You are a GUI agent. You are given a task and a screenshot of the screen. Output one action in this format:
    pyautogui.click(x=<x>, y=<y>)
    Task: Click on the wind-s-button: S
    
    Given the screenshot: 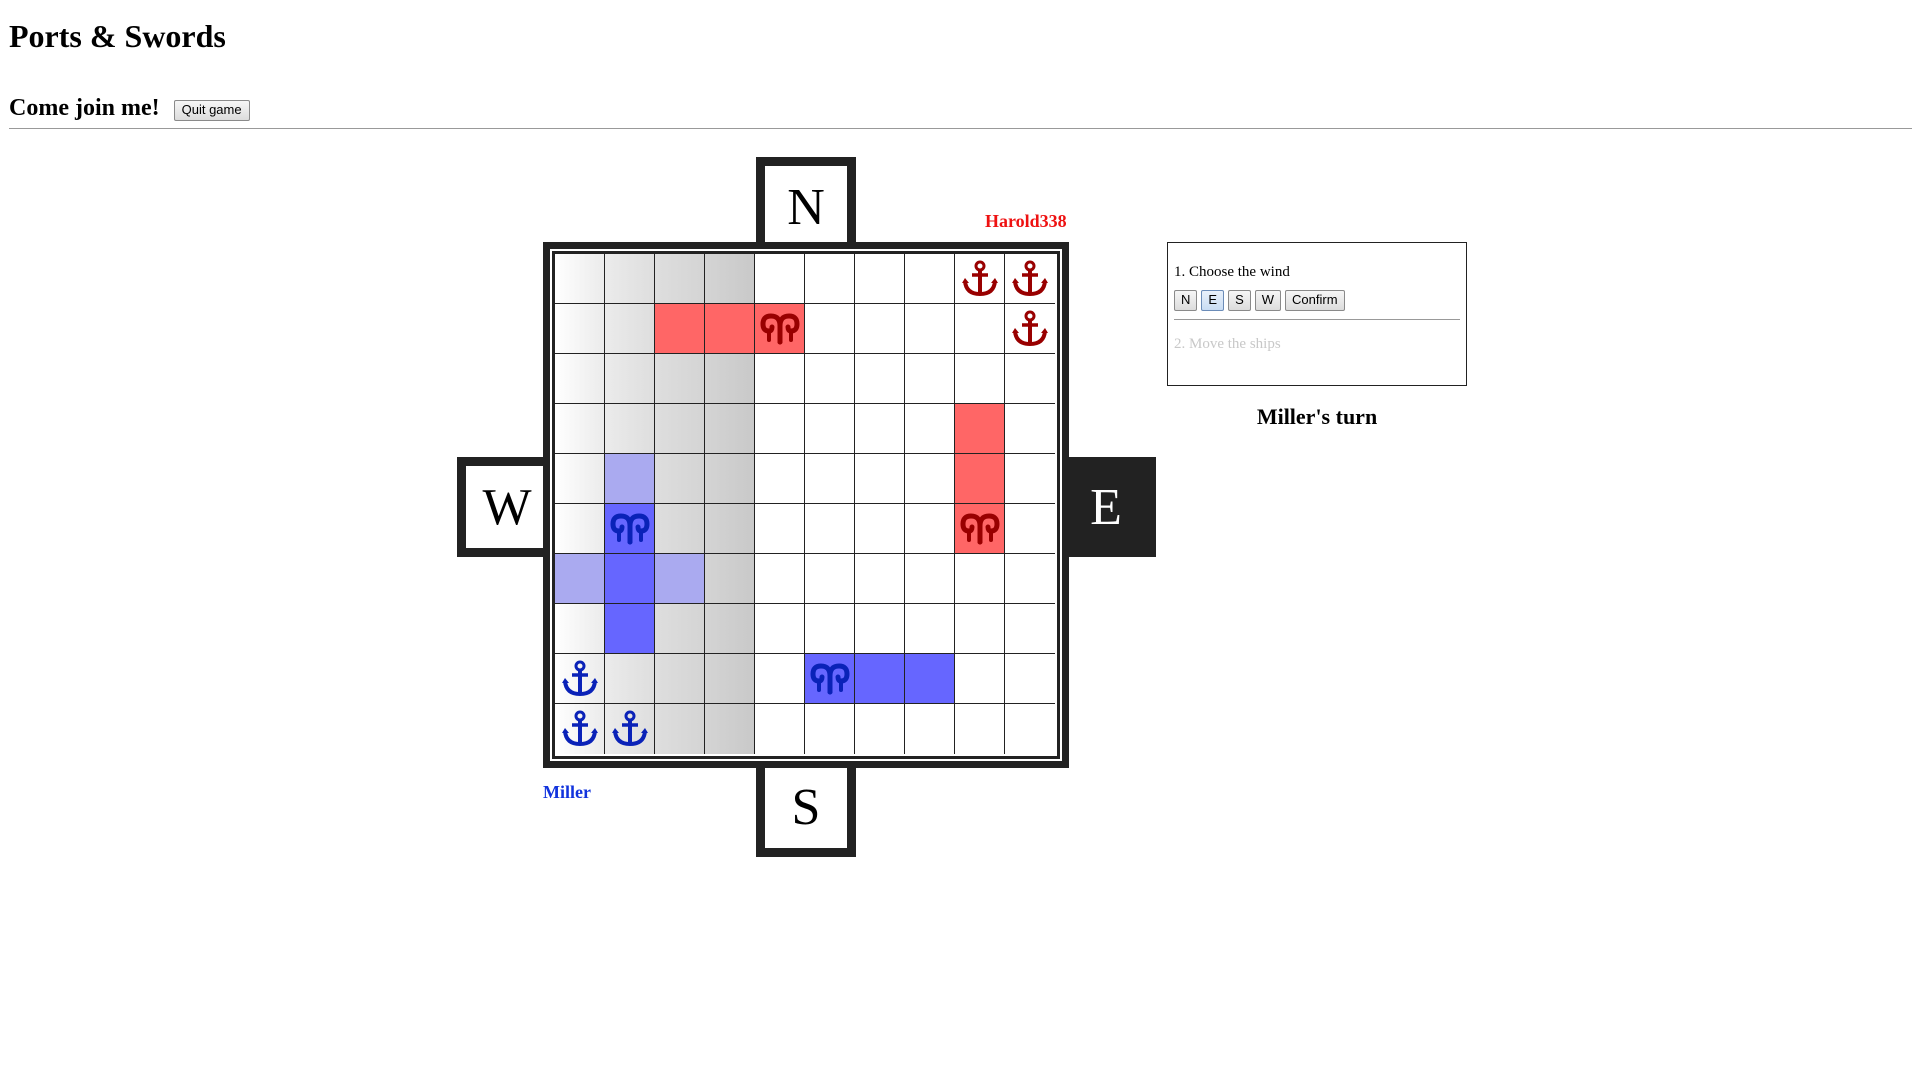 What is the action you would take?
    pyautogui.click(x=1239, y=300)
    